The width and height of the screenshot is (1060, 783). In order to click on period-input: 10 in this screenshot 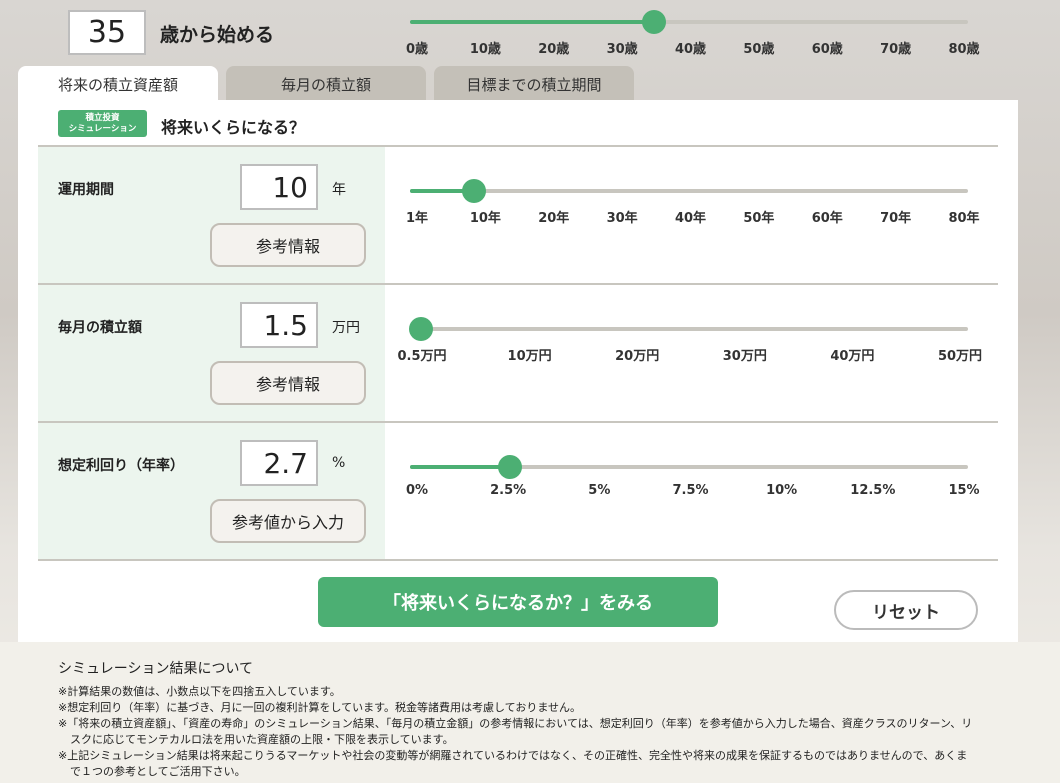, I will do `click(279, 187)`.